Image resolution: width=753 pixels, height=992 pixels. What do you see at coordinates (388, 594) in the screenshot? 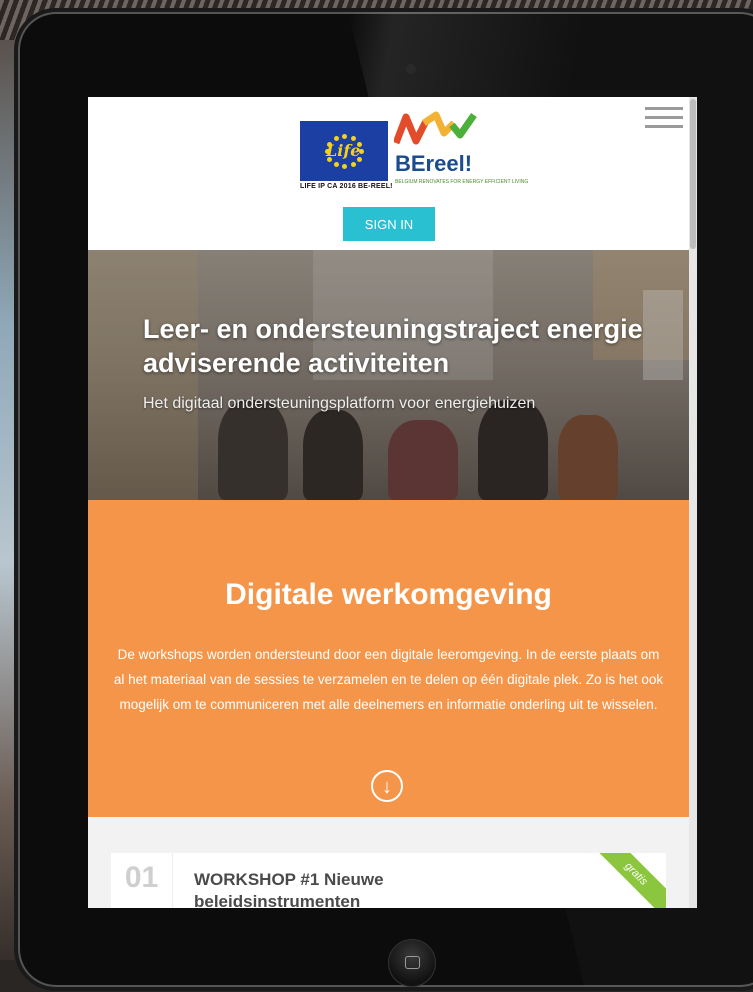
I see `section-title: Digitale werkomgeving` at bounding box center [388, 594].